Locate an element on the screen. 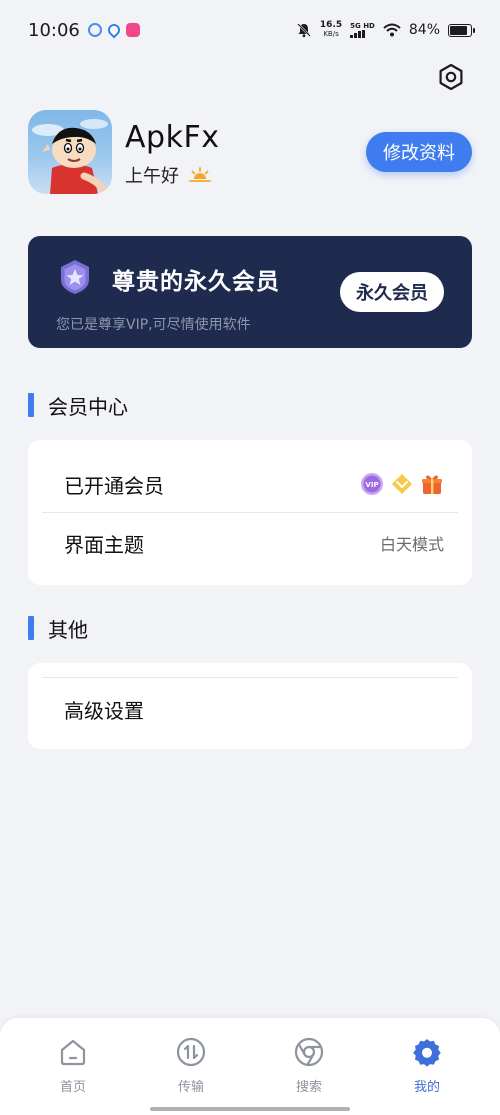 The width and height of the screenshot is (500, 1115). membership-badges: VIP is located at coordinates (402, 484).